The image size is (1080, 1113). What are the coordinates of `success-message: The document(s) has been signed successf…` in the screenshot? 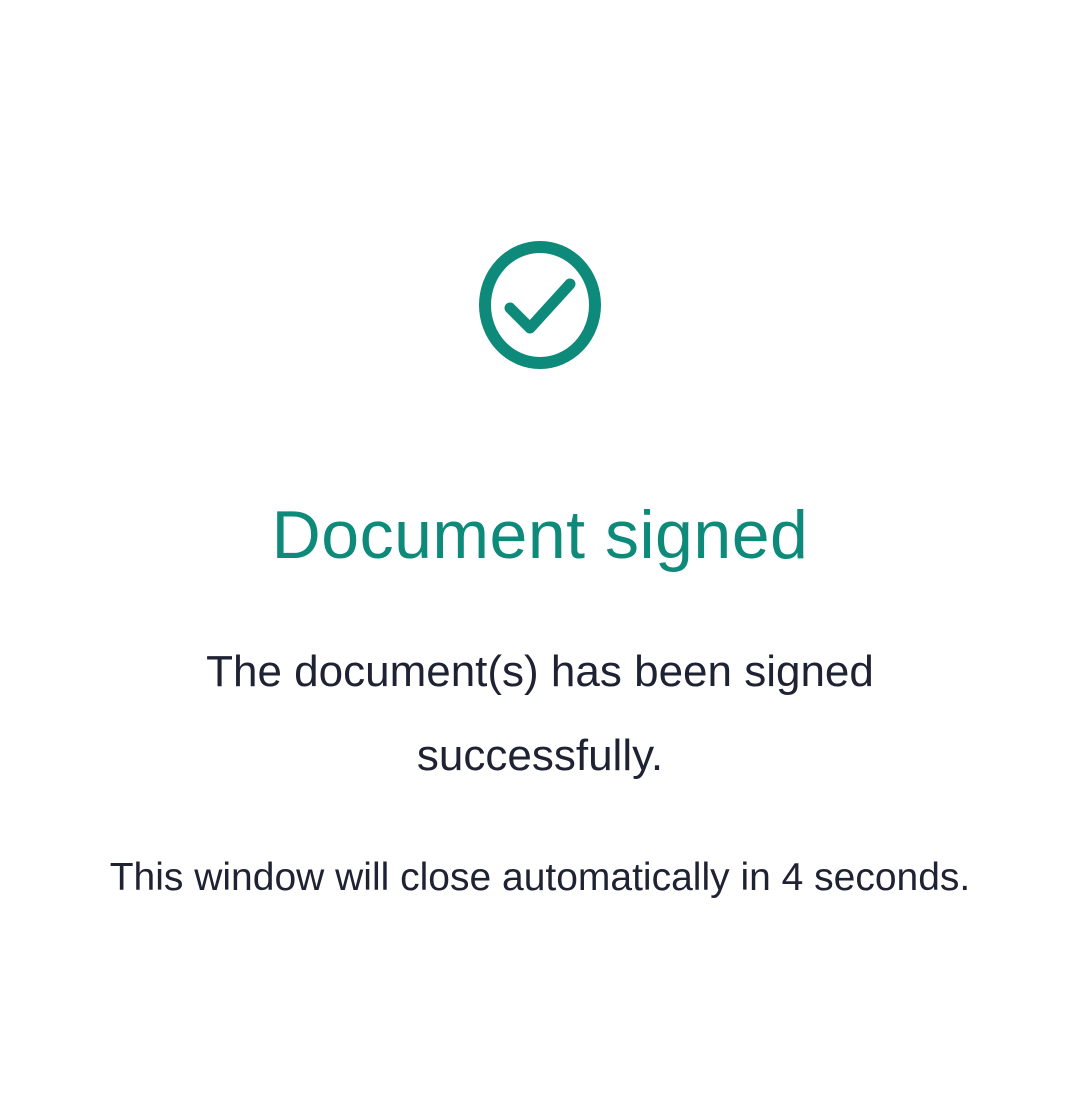 It's located at (540, 713).